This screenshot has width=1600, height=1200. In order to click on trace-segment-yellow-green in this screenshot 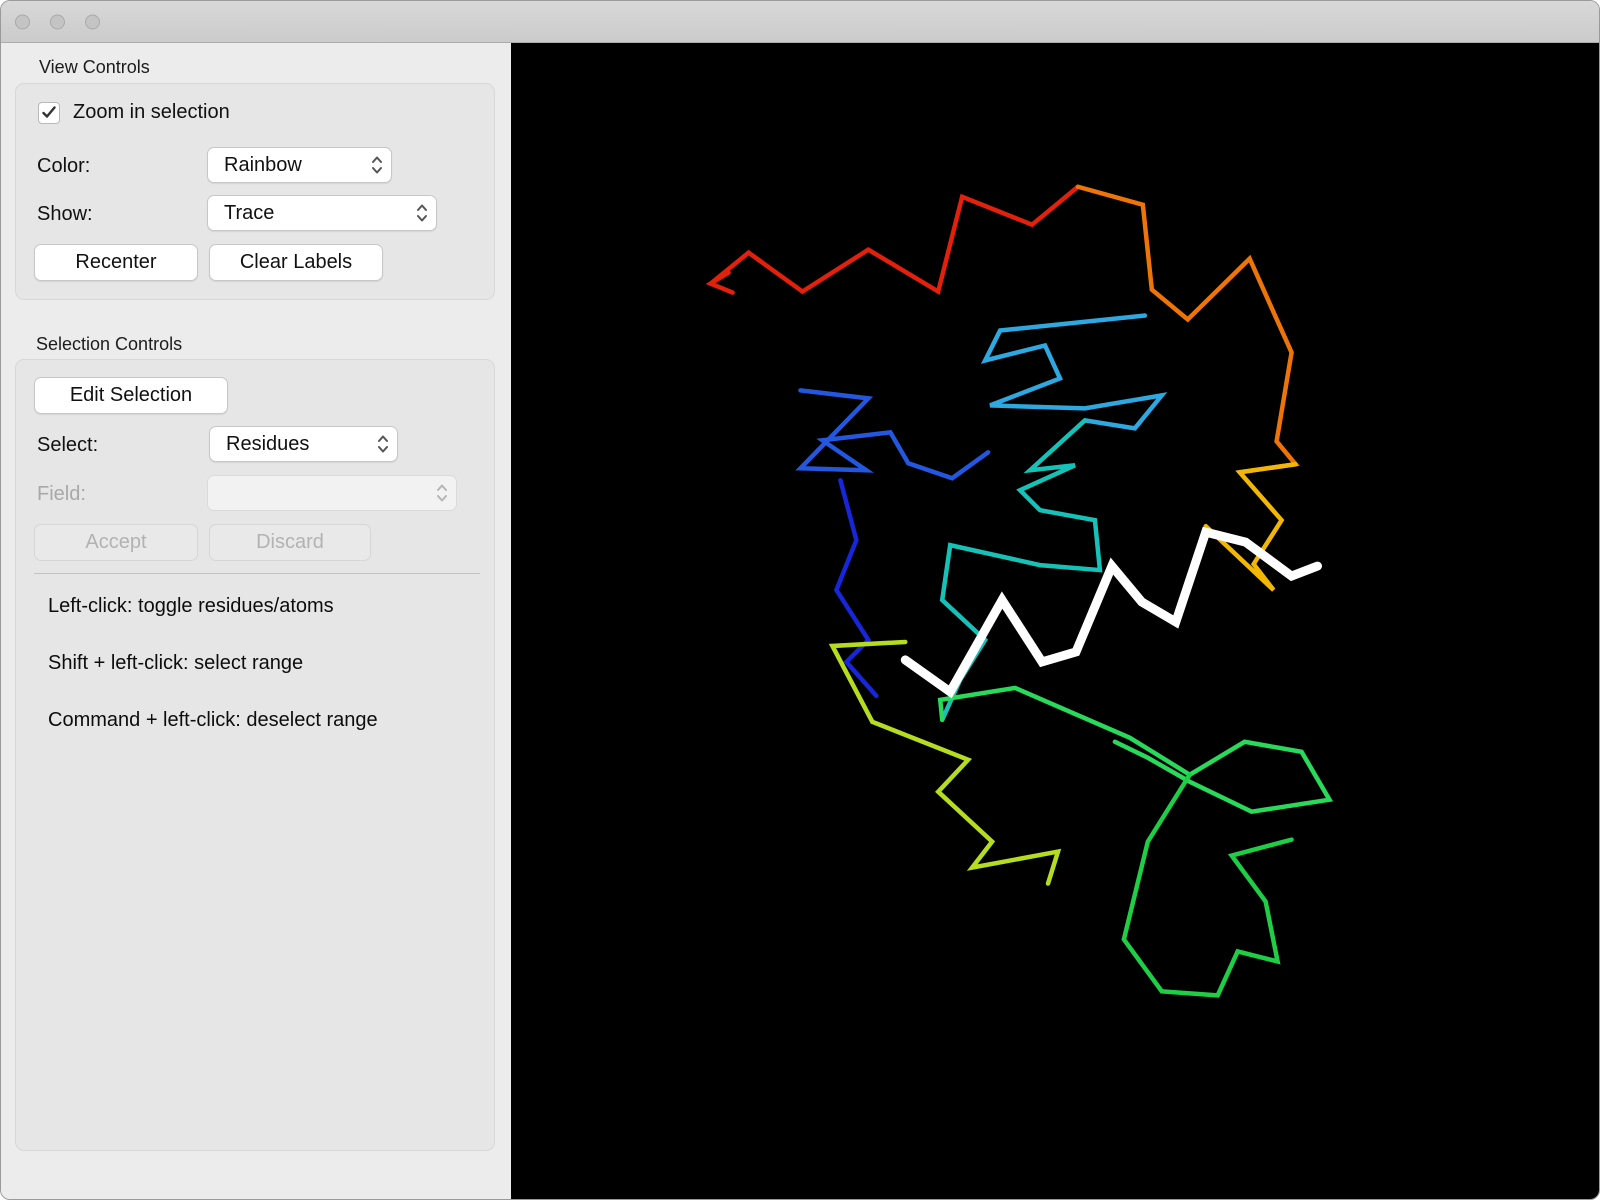, I will do `click(945, 762)`.